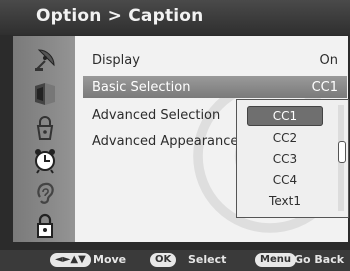  What do you see at coordinates (207, 259) in the screenshot?
I see `select-hint: Select` at bounding box center [207, 259].